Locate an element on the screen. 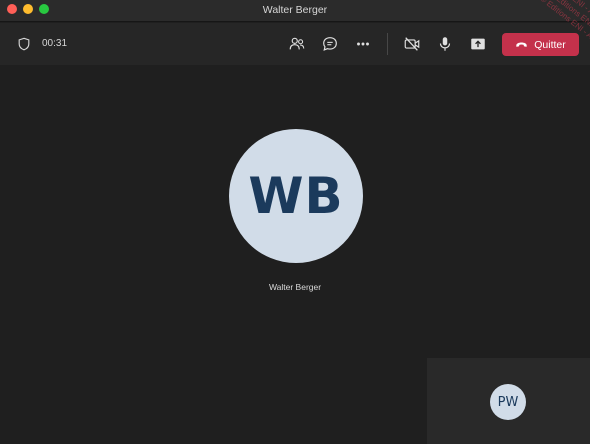 This screenshot has height=444, width=590. chat-icon is located at coordinates (330, 44).